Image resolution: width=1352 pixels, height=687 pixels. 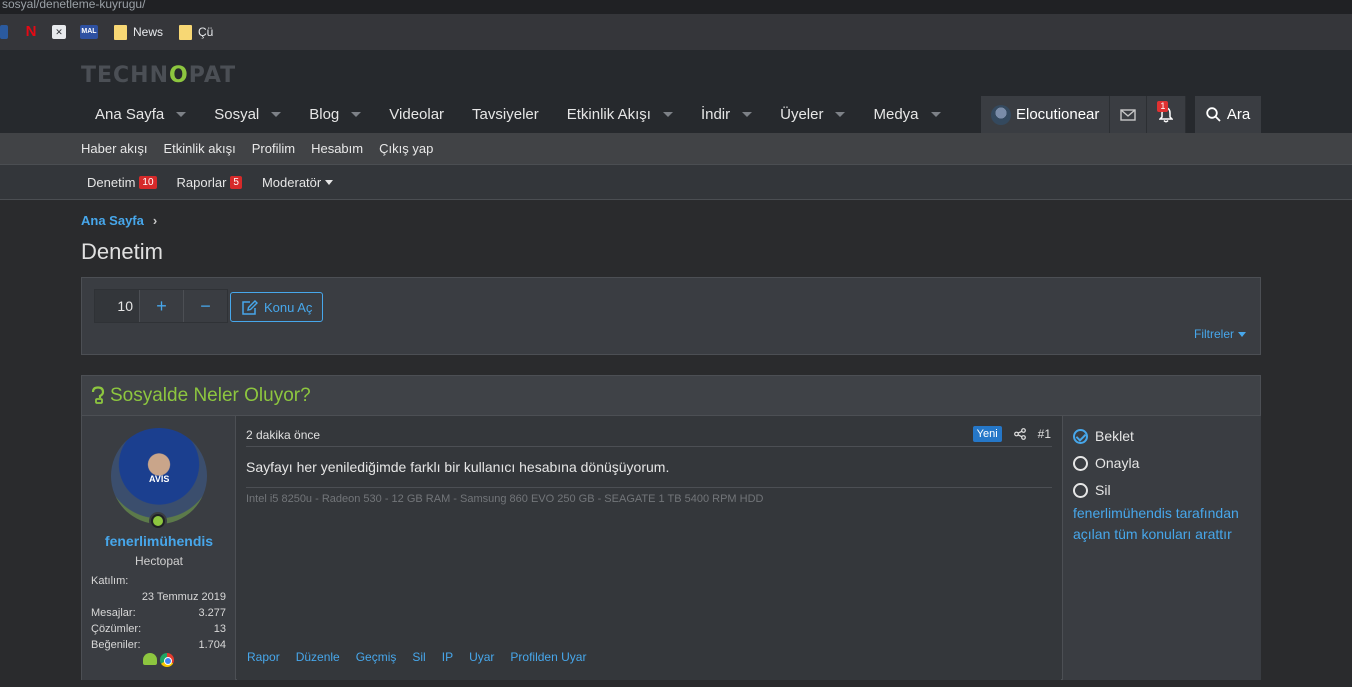 What do you see at coordinates (210, 396) in the screenshot?
I see `thread-title: Sosyalde Neler Oluyor?` at bounding box center [210, 396].